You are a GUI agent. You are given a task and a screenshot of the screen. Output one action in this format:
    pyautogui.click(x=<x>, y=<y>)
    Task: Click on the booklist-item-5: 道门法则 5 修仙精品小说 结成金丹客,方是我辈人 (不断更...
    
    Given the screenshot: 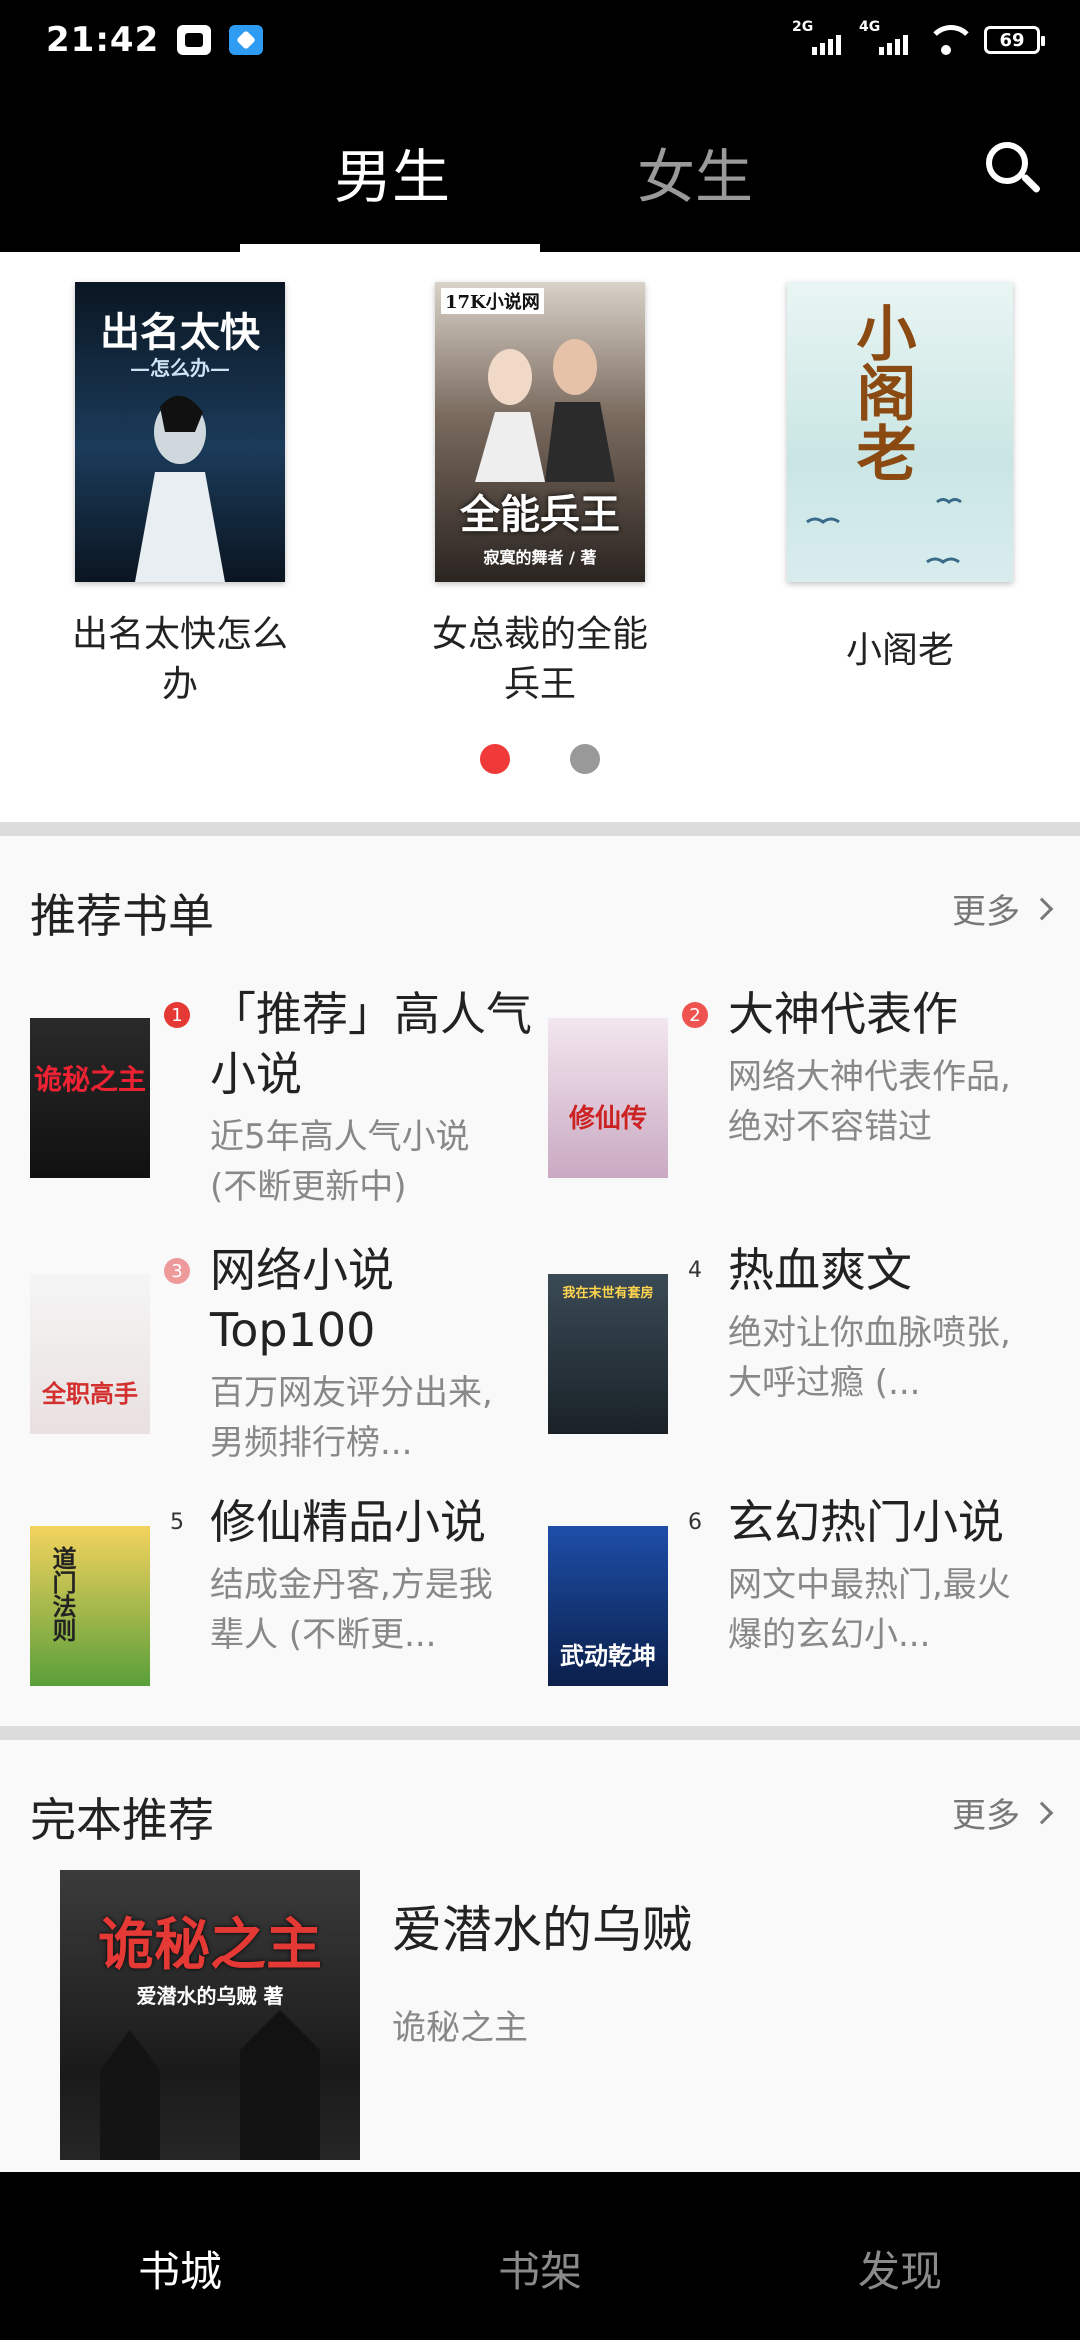 What is the action you would take?
    pyautogui.click(x=290, y=1617)
    